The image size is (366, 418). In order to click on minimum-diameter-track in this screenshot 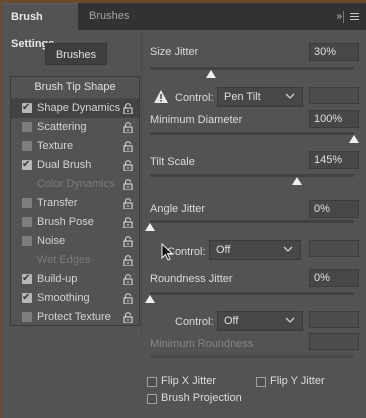, I will do `click(252, 133)`.